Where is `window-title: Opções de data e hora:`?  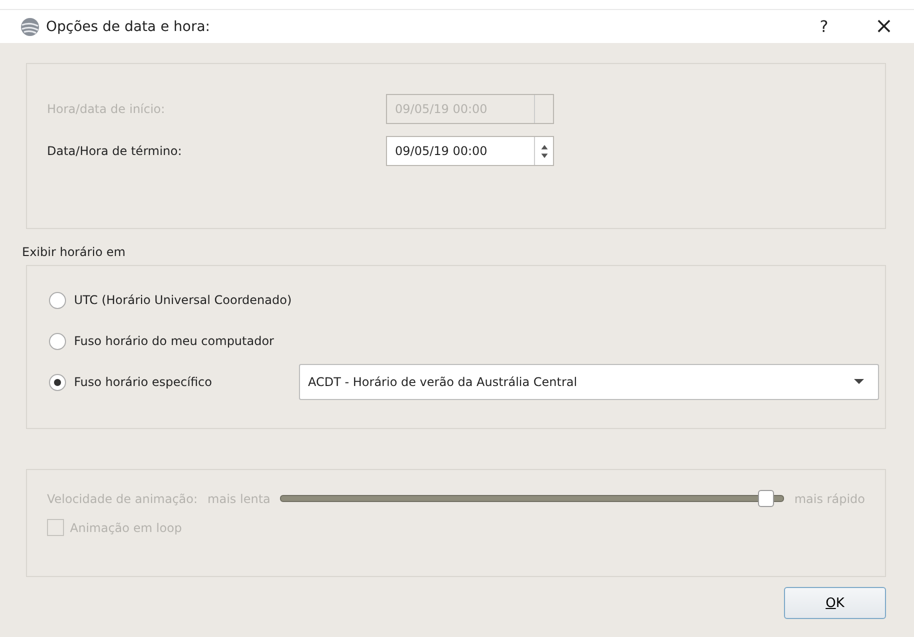 window-title: Opções de data e hora: is located at coordinates (128, 26).